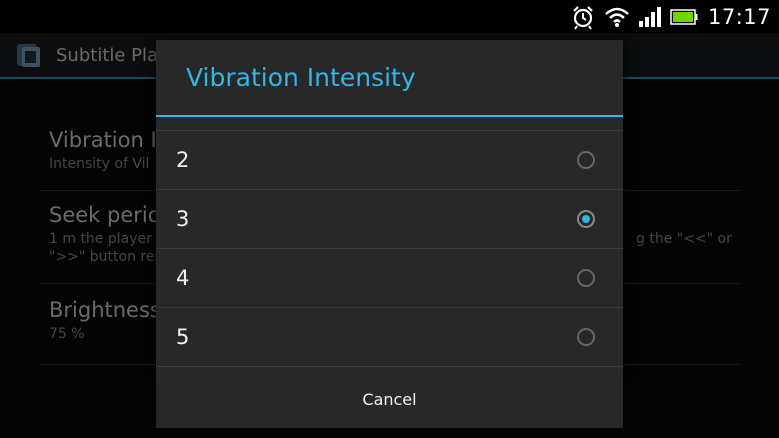  Describe the element at coordinates (684, 16) in the screenshot. I see `battery-icon` at that location.